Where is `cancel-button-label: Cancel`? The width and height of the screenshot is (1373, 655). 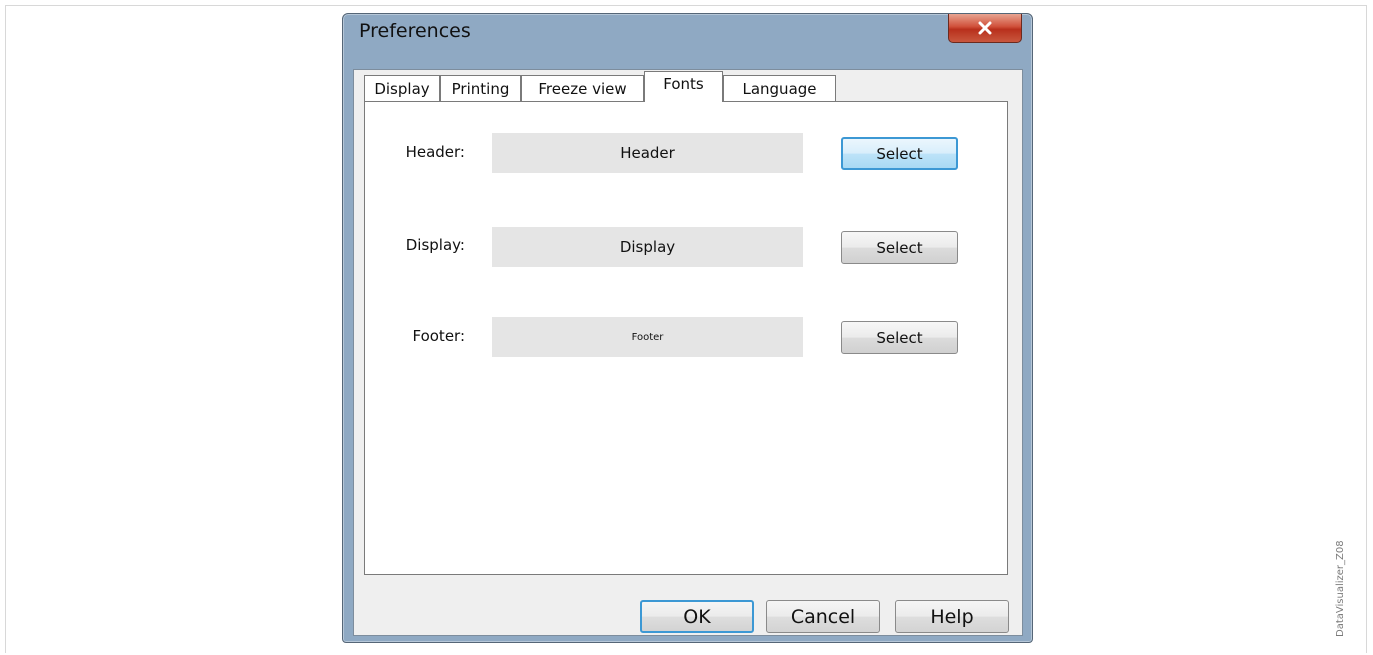
cancel-button-label: Cancel is located at coordinates (823, 616).